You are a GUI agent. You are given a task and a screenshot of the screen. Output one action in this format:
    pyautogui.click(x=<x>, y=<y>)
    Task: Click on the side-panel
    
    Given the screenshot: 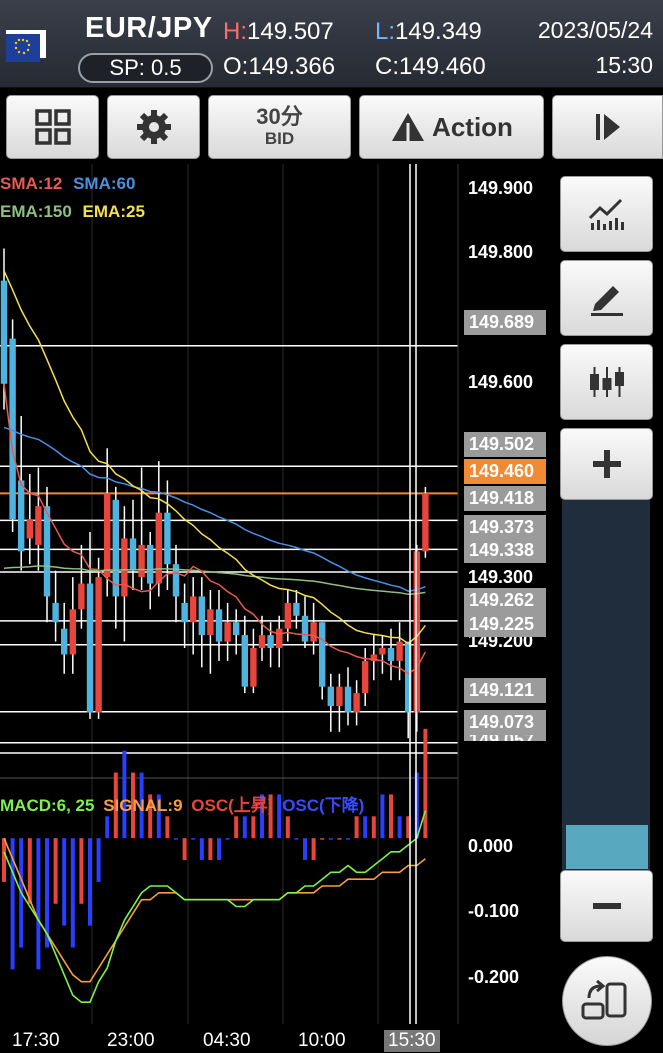 What is the action you would take?
    pyautogui.click(x=607, y=608)
    